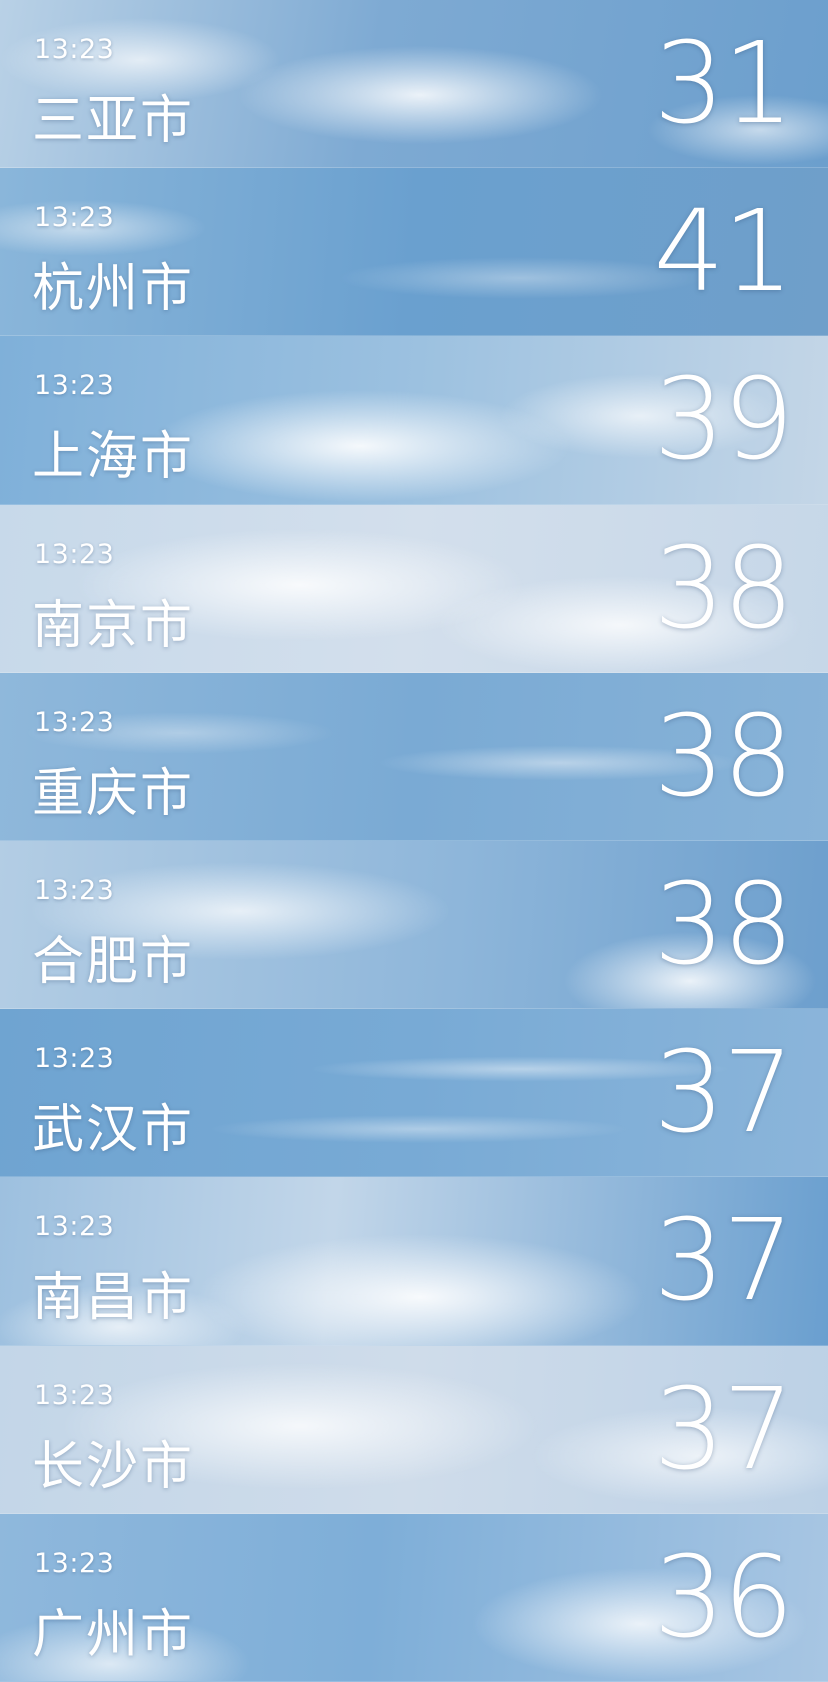  I want to click on city-name: 重庆市, so click(113, 793).